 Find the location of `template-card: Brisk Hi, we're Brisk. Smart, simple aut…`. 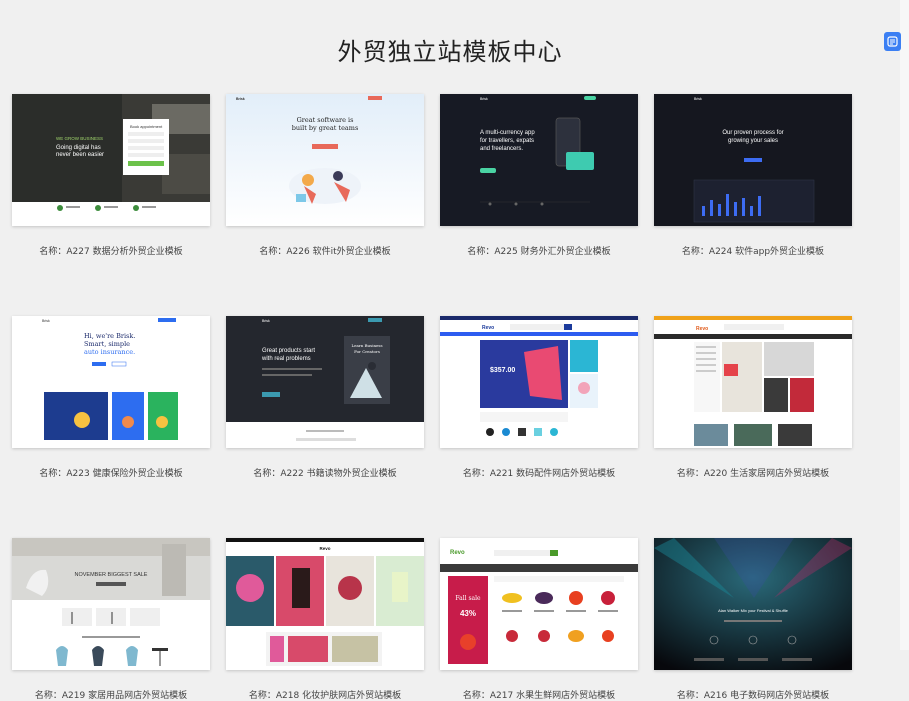

template-card: Brisk Hi, we're Brisk. Smart, simple aut… is located at coordinates (111, 397).